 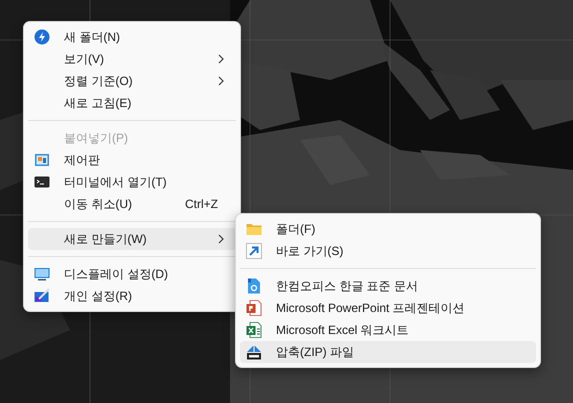 I want to click on presentation-file-icon, so click(x=254, y=308).